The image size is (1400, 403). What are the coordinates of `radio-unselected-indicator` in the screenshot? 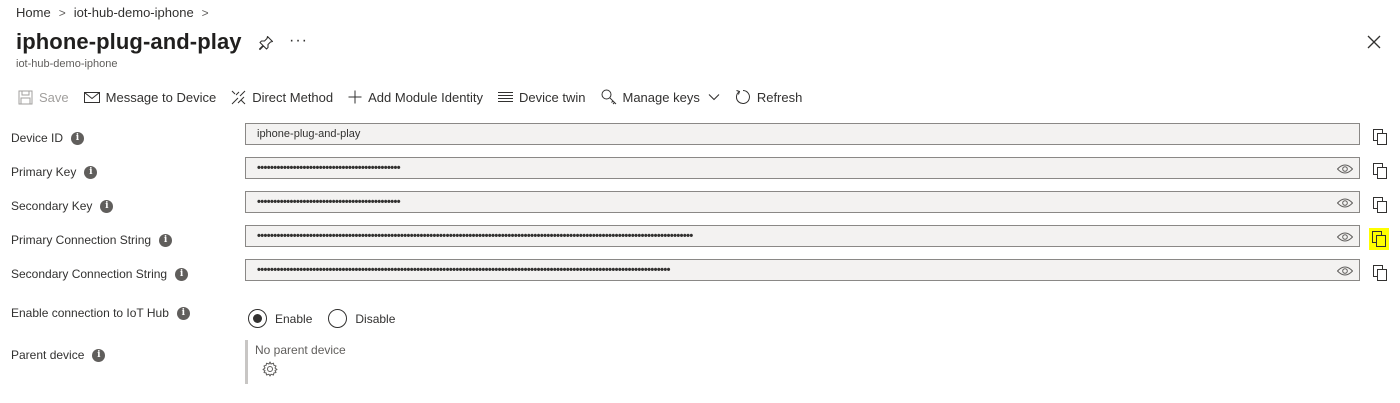 It's located at (338, 318).